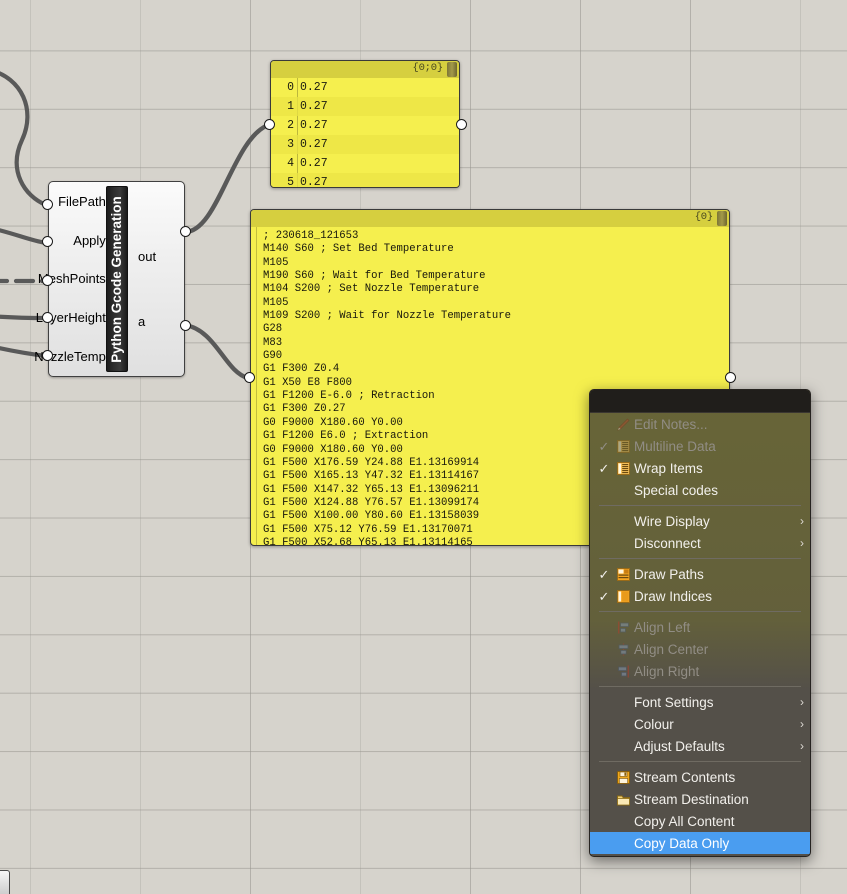 The height and width of the screenshot is (894, 847). Describe the element at coordinates (365, 106) in the screenshot. I see `list-item: 1 0.27` at that location.